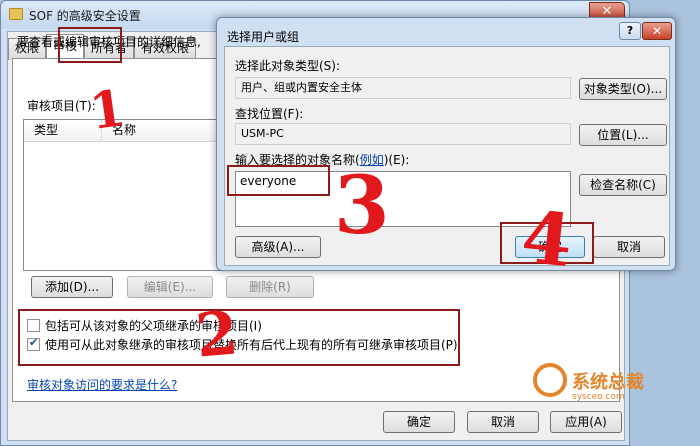 Image resolution: width=700 pixels, height=446 pixels. I want to click on window-title: SOF 的高级安全设置, so click(85, 16).